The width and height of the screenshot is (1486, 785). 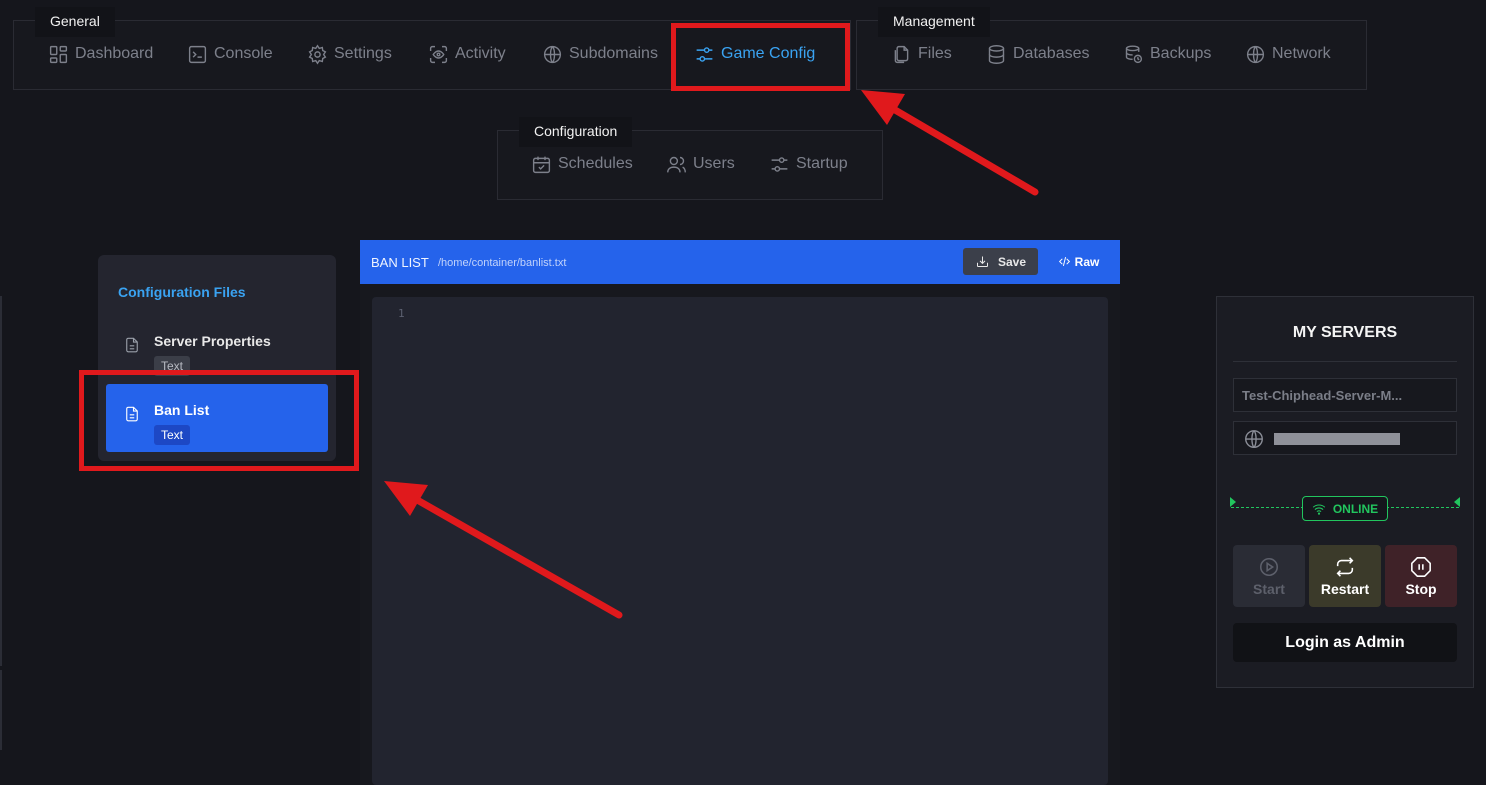 I want to click on nav-item-backups: Backups, so click(x=1167, y=54).